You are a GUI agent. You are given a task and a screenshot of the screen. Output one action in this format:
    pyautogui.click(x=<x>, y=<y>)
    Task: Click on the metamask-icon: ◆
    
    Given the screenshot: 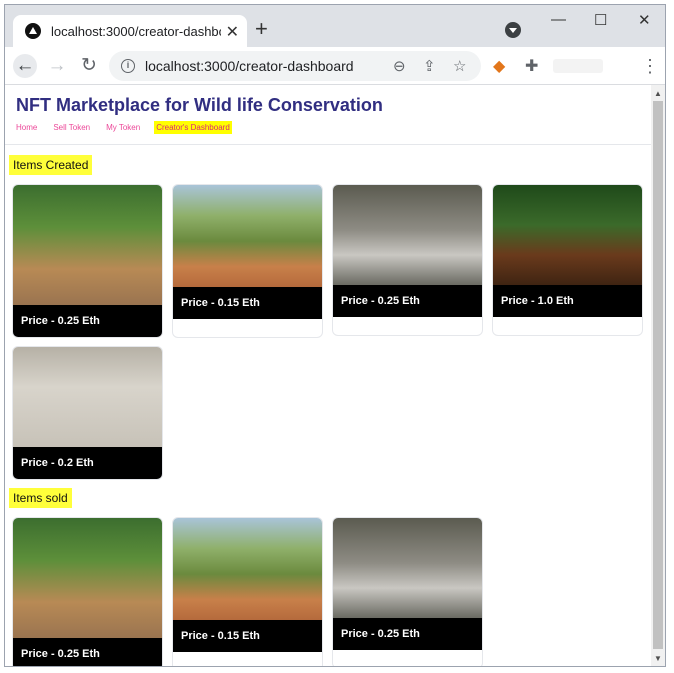 What is the action you would take?
    pyautogui.click(x=499, y=66)
    